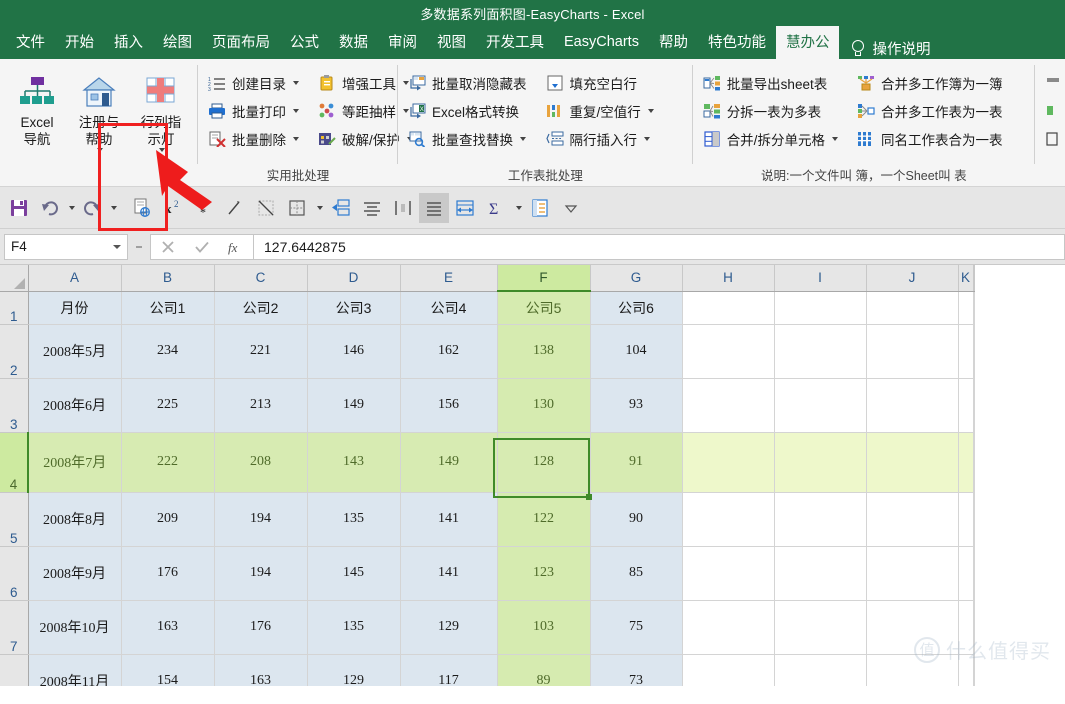 This screenshot has width=1065, height=704. I want to click on merge-cells-toolbar-icon, so click(341, 208).